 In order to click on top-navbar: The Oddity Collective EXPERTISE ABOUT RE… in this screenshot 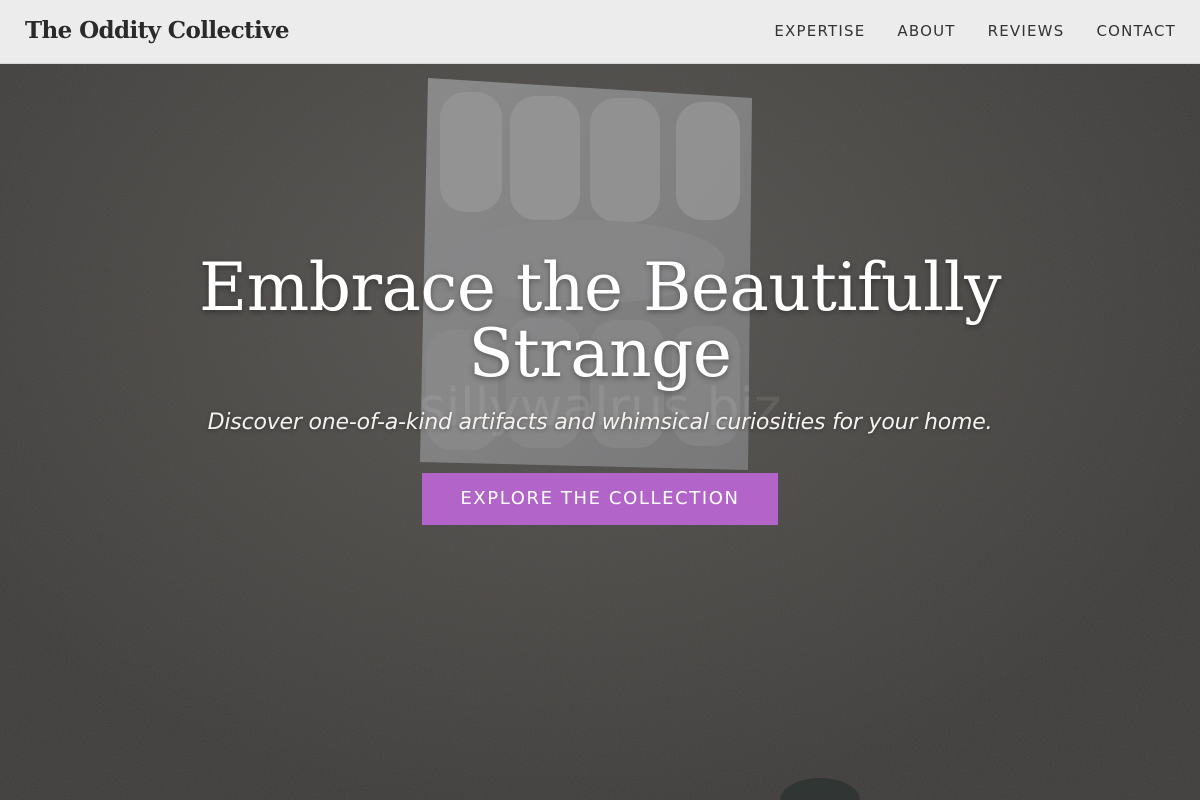, I will do `click(600, 32)`.